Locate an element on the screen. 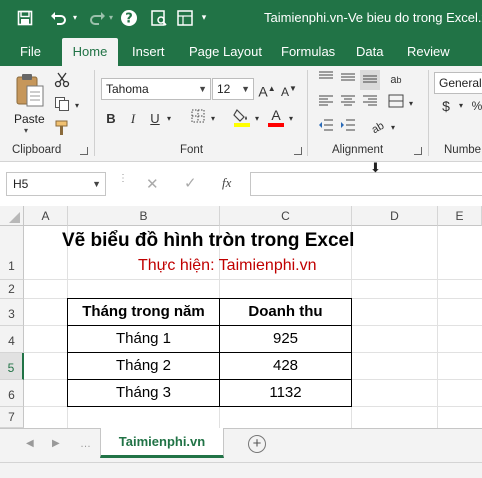 Image resolution: width=482 pixels, height=478 pixels. row-header-4: 4 is located at coordinates (12, 339).